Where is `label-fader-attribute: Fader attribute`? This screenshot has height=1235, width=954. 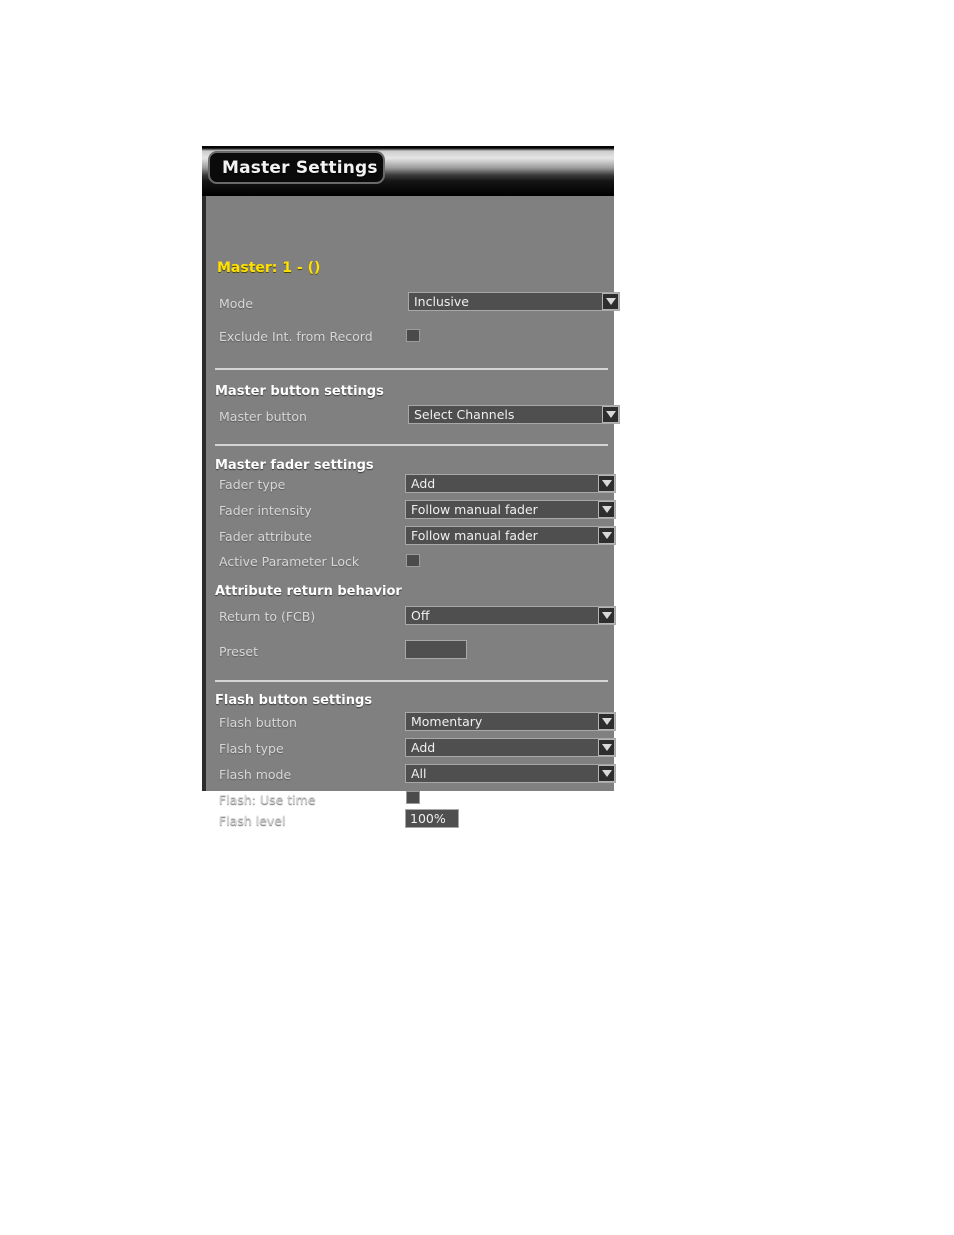
label-fader-attribute: Fader attribute is located at coordinates (265, 536).